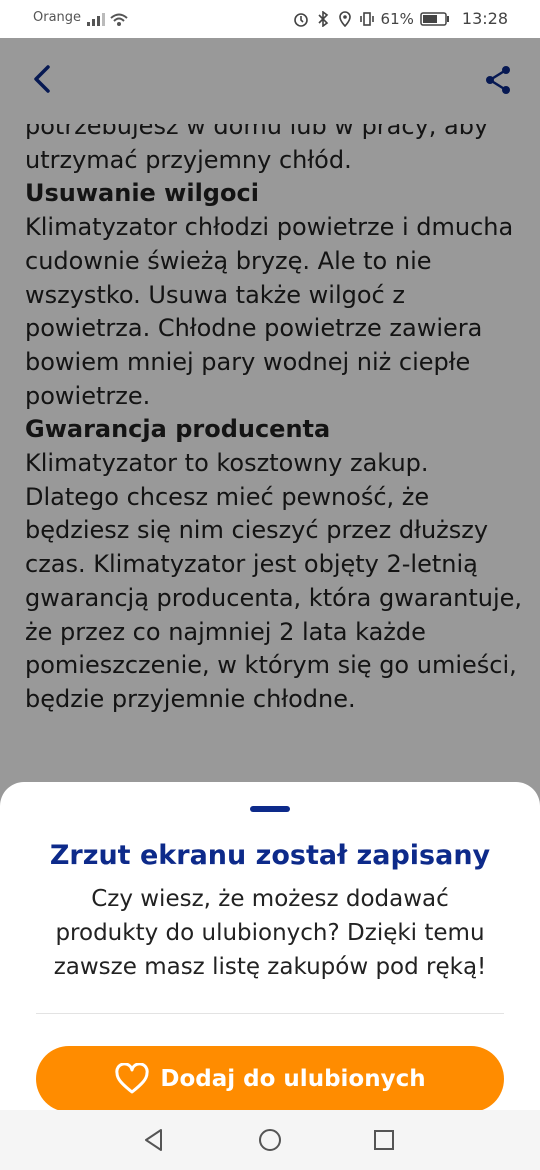  What do you see at coordinates (270, 809) in the screenshot?
I see `sheet-drag-handle` at bounding box center [270, 809].